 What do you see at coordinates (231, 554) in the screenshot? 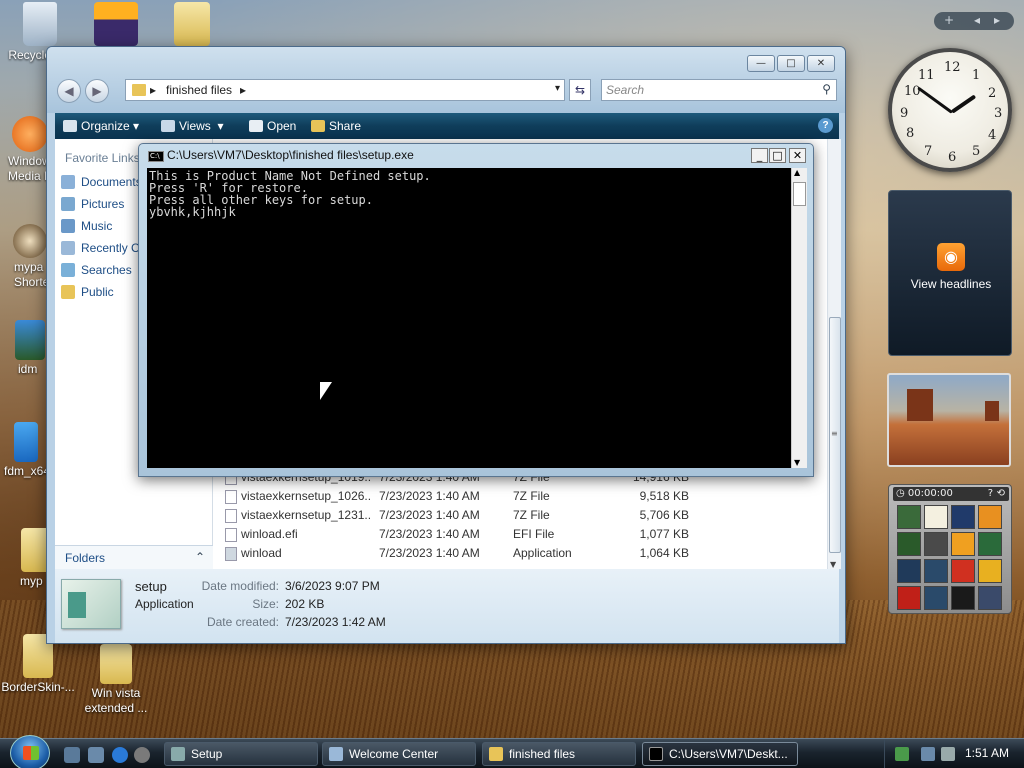
I see `application-icon` at bounding box center [231, 554].